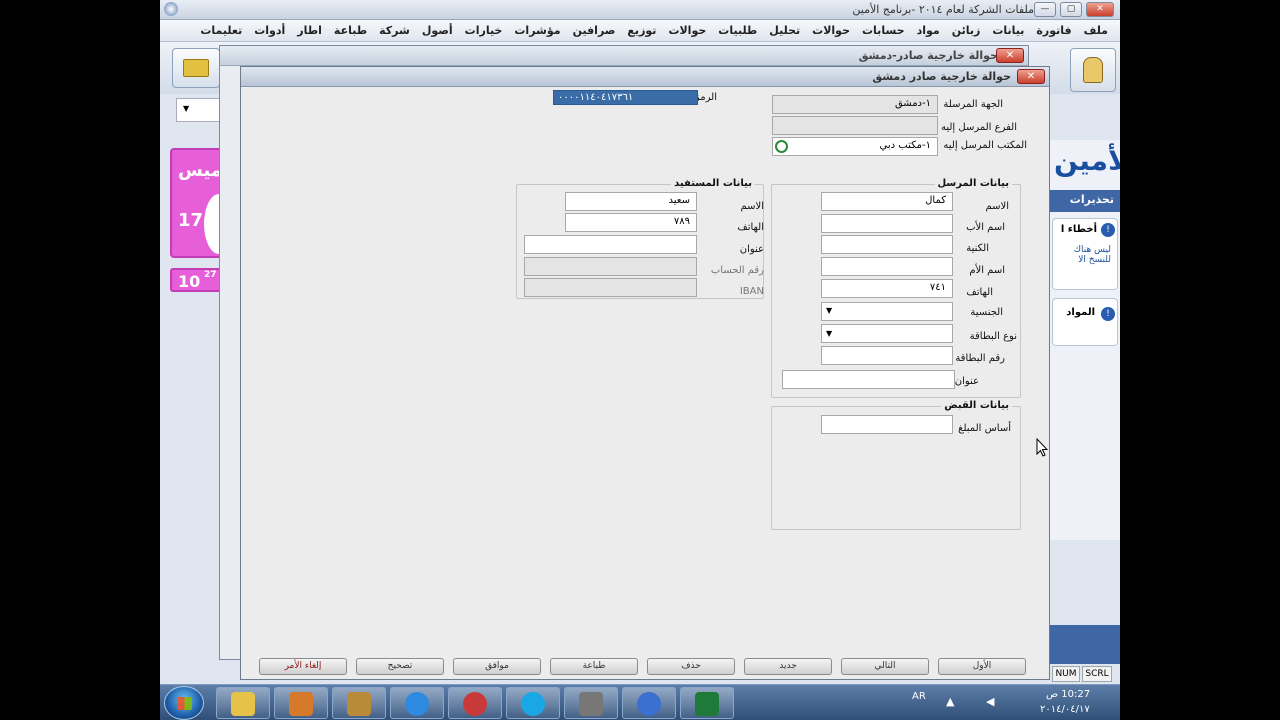 This screenshot has width=1280, height=720. Describe the element at coordinates (887, 223) in the screenshot. I see `sender-father-field` at that location.